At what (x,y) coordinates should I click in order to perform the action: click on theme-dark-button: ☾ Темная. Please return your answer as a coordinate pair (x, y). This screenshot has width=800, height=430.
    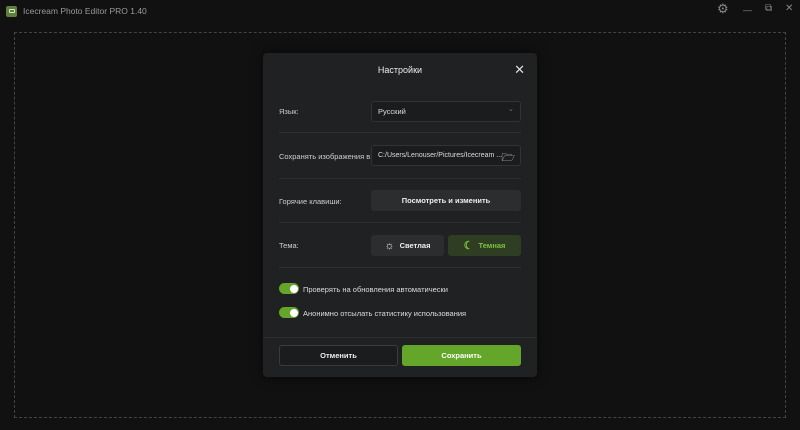
    Looking at the image, I should click on (484, 245).